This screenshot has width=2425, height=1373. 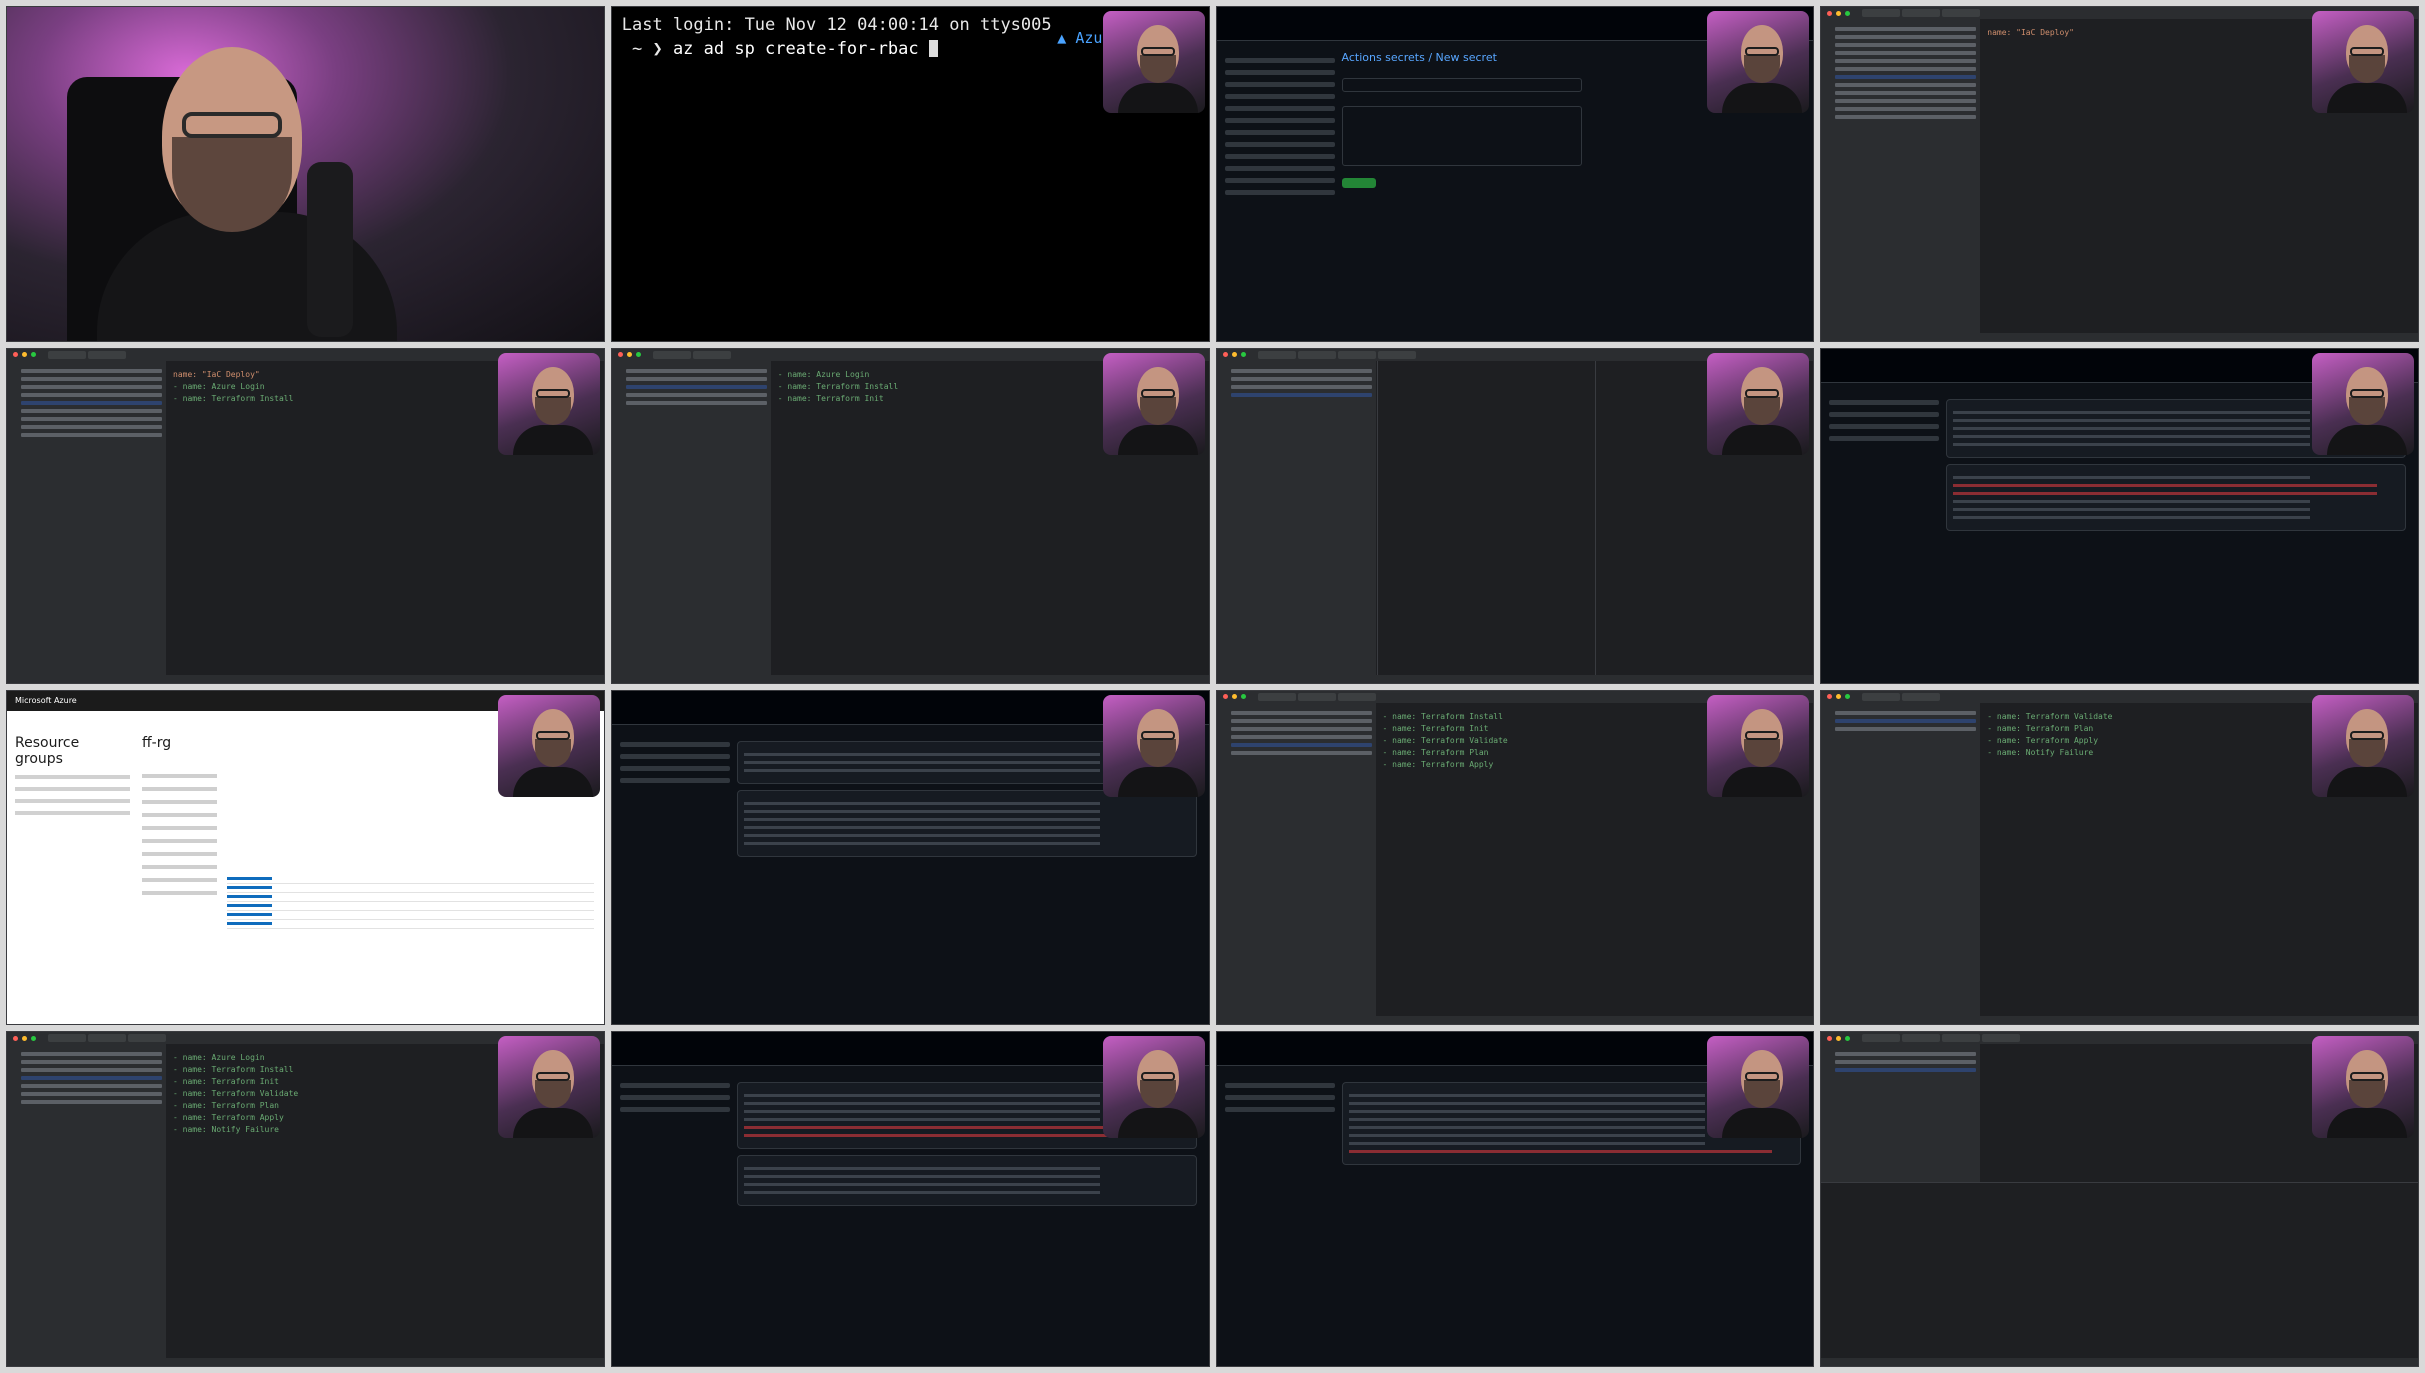 What do you see at coordinates (2119, 1270) in the screenshot?
I see `integrated-terminal` at bounding box center [2119, 1270].